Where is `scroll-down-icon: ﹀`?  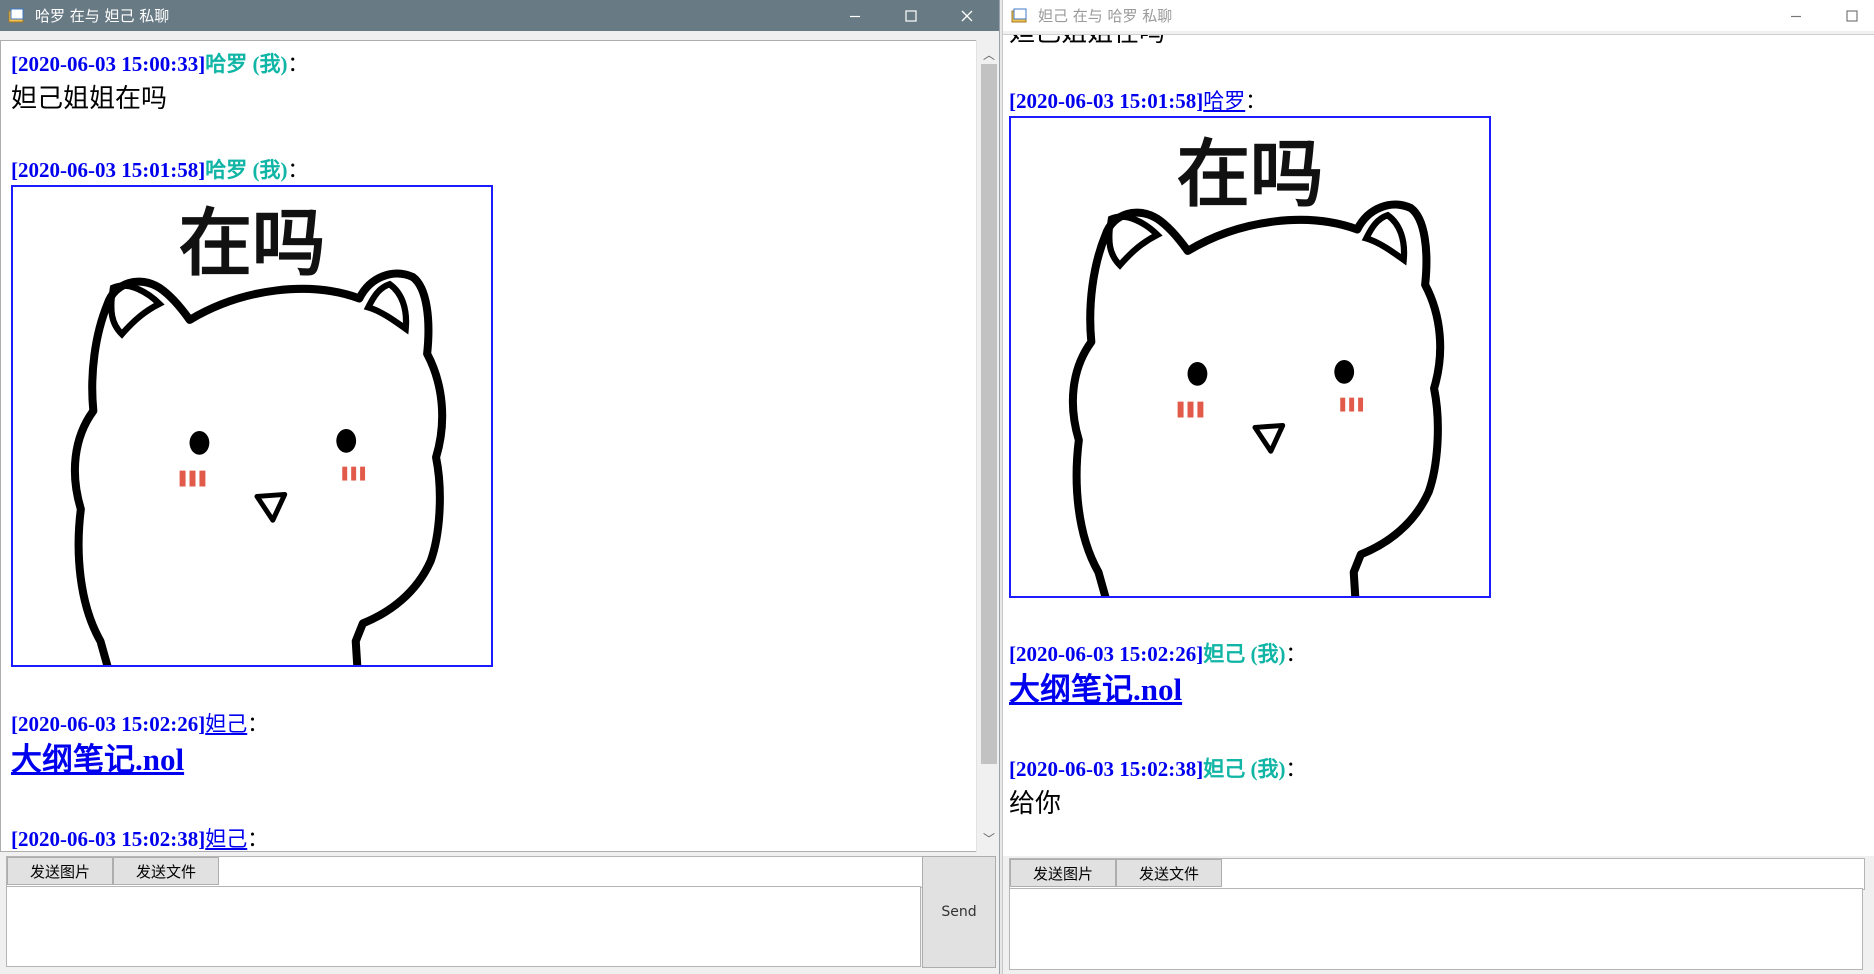 scroll-down-icon: ﹀ is located at coordinates (988, 838).